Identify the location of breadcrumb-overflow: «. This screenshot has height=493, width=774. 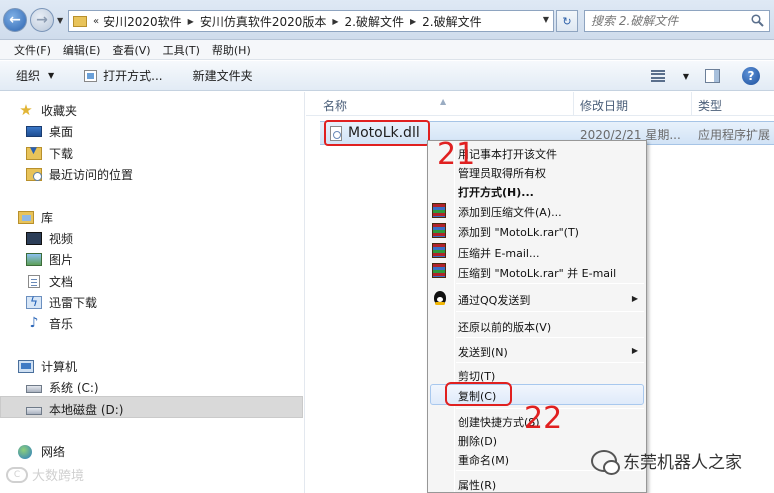
(96, 21).